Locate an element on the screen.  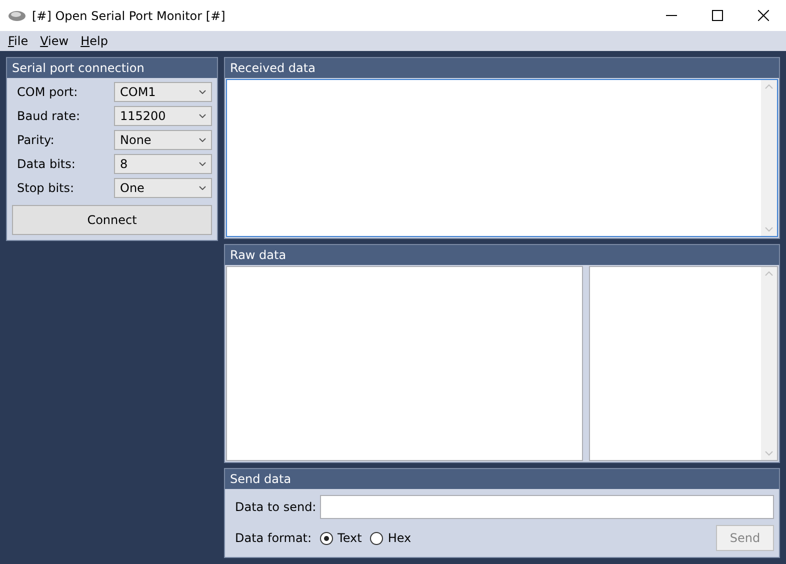
menu-item: File is located at coordinates (18, 41).